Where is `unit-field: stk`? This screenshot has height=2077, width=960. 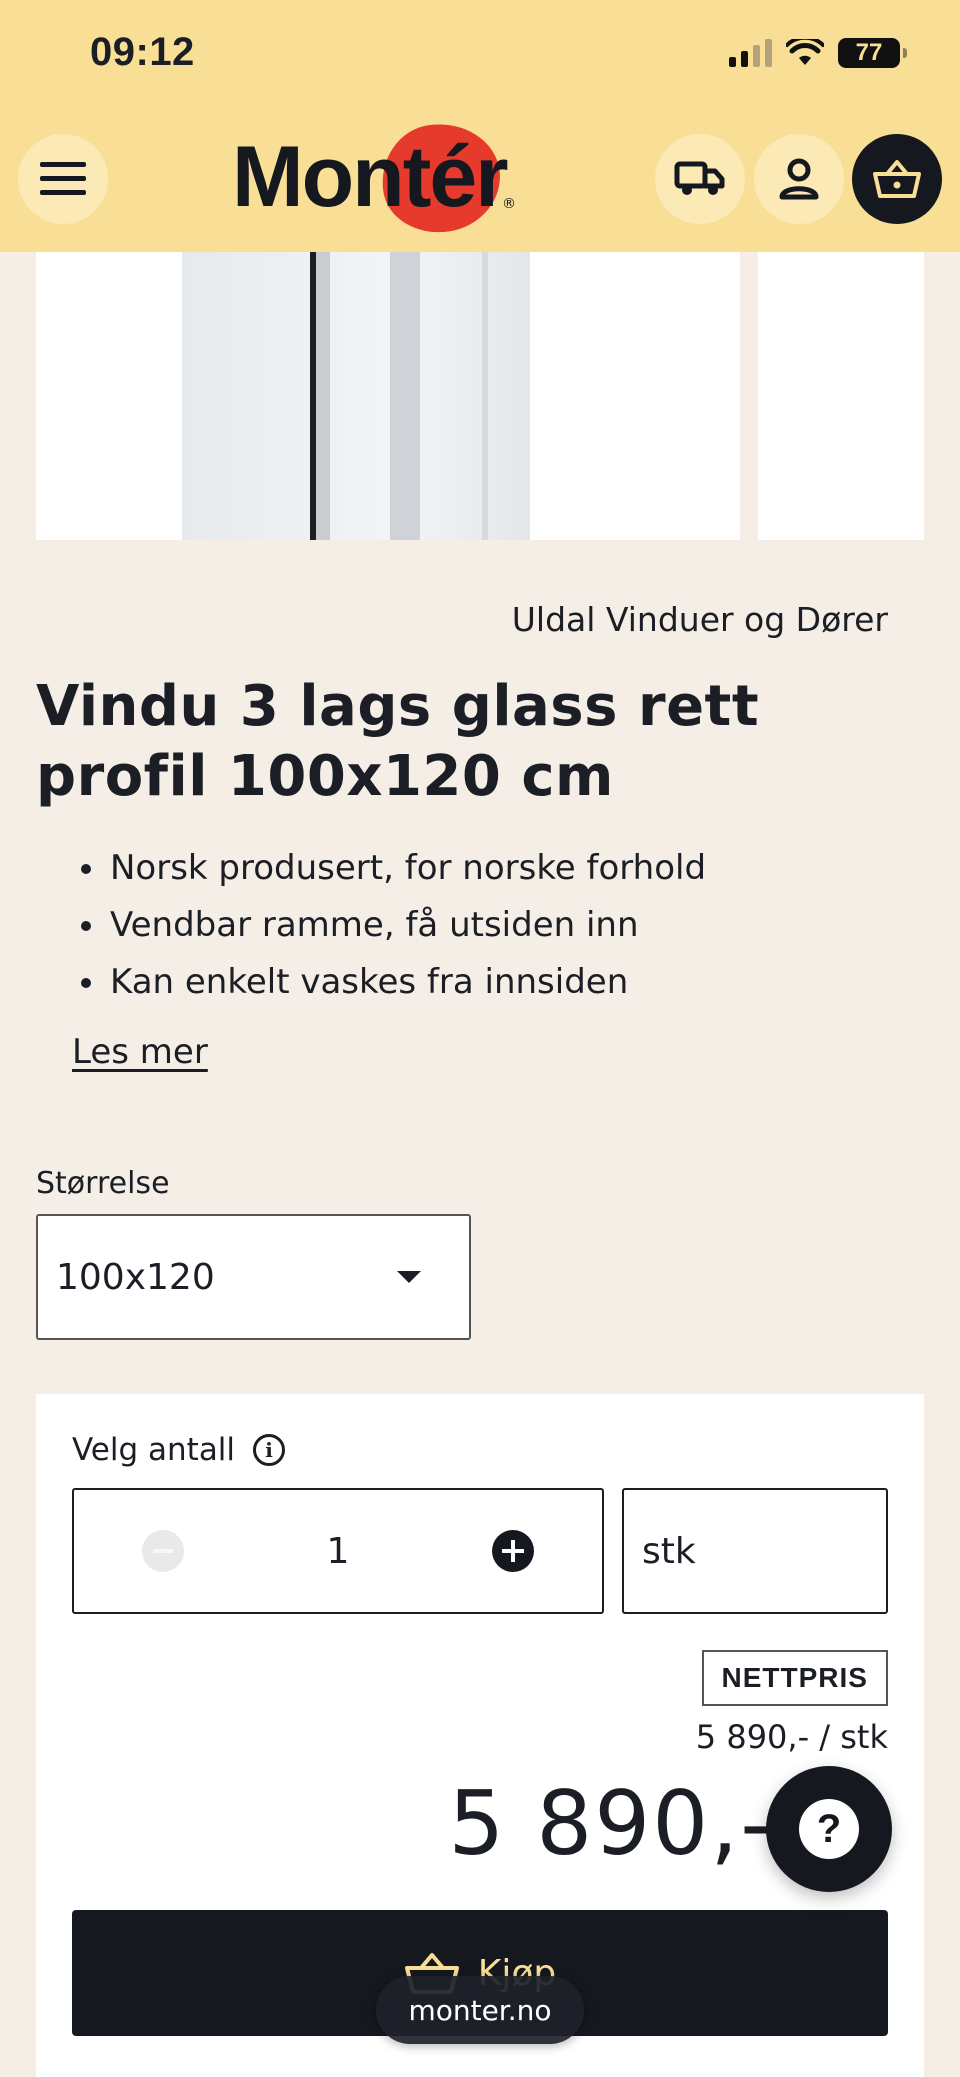
unit-field: stk is located at coordinates (755, 1551).